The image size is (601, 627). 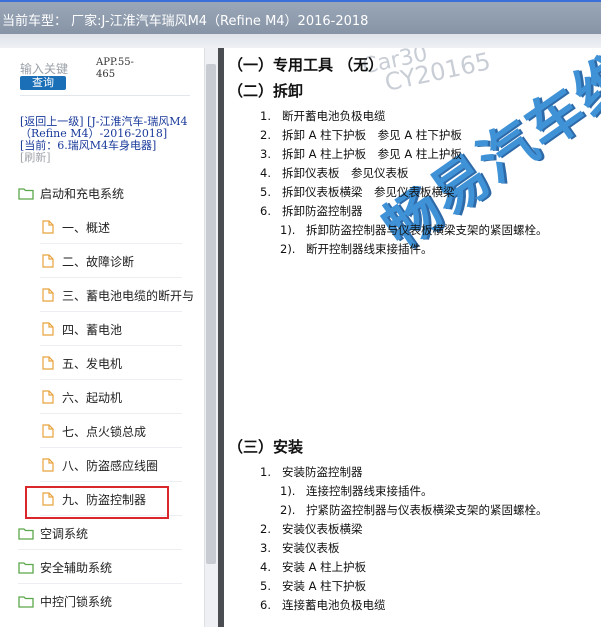 I want to click on tree-doc-overview: 一、概述, so click(x=122, y=227).